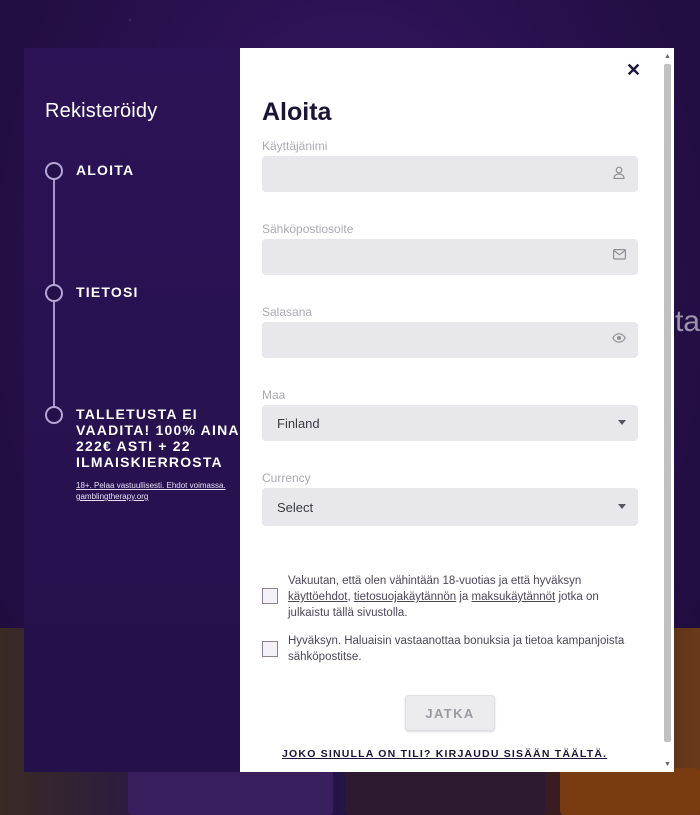 The image size is (700, 815). Describe the element at coordinates (633, 70) in the screenshot. I see `close-button: ✕` at that location.